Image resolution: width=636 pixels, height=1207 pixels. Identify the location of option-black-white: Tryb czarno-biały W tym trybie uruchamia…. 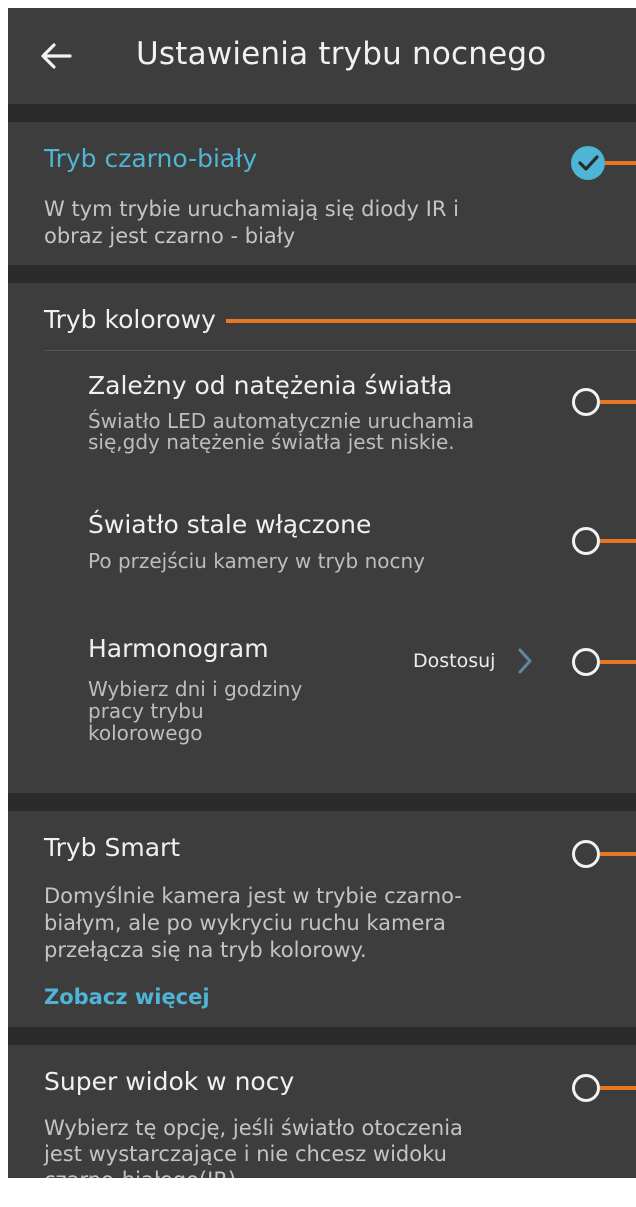
(322, 193).